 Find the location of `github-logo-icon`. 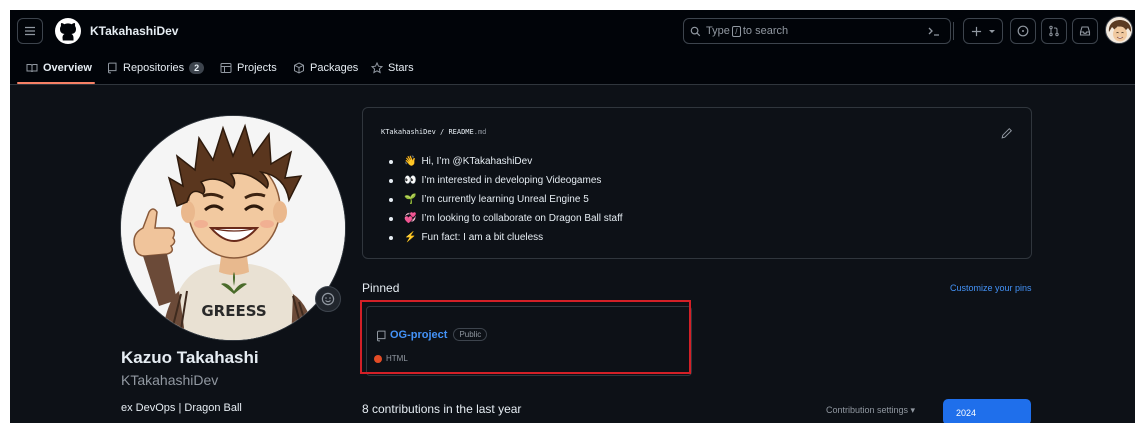

github-logo-icon is located at coordinates (68, 31).